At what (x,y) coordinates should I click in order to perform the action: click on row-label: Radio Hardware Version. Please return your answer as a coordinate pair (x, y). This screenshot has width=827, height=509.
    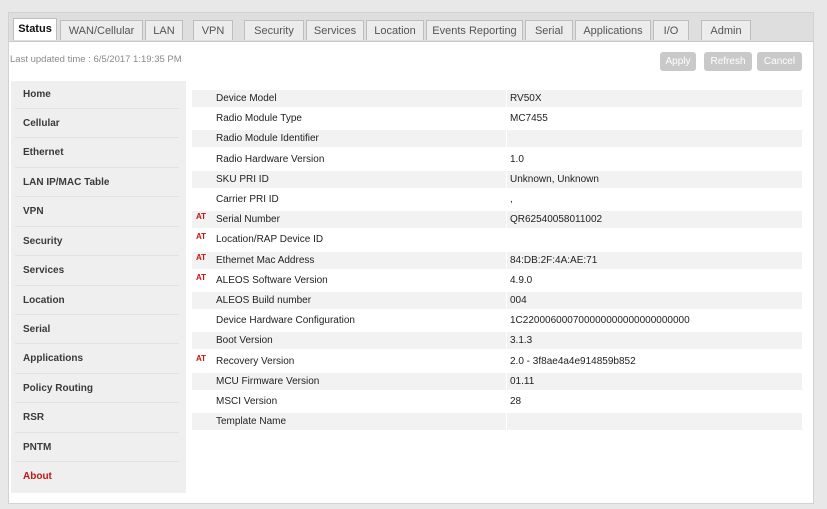
    Looking at the image, I should click on (270, 159).